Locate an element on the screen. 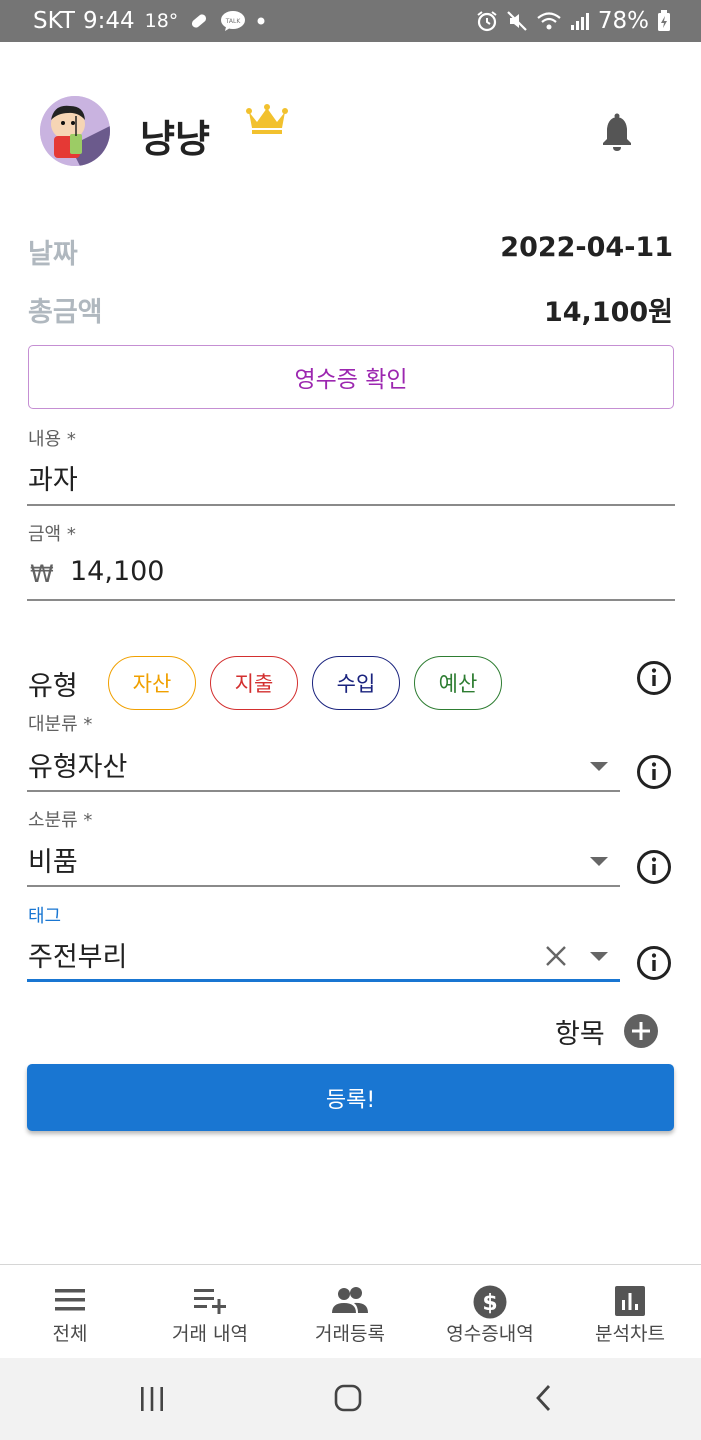  date-value: 2022-04-11 is located at coordinates (586, 247).